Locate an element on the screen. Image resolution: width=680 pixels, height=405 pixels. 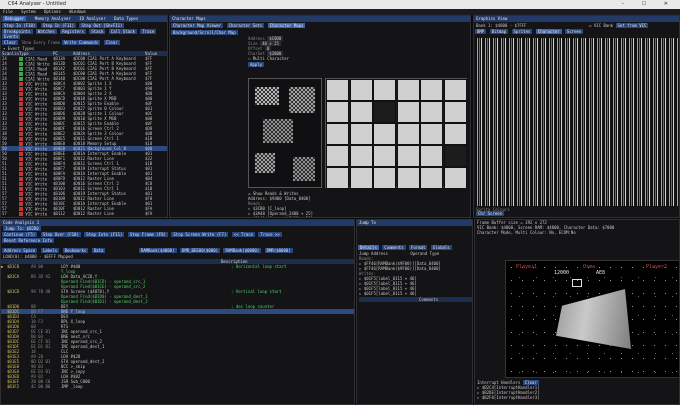
tab-dmr-0: DMR($0000) is located at coordinates (278, 250).